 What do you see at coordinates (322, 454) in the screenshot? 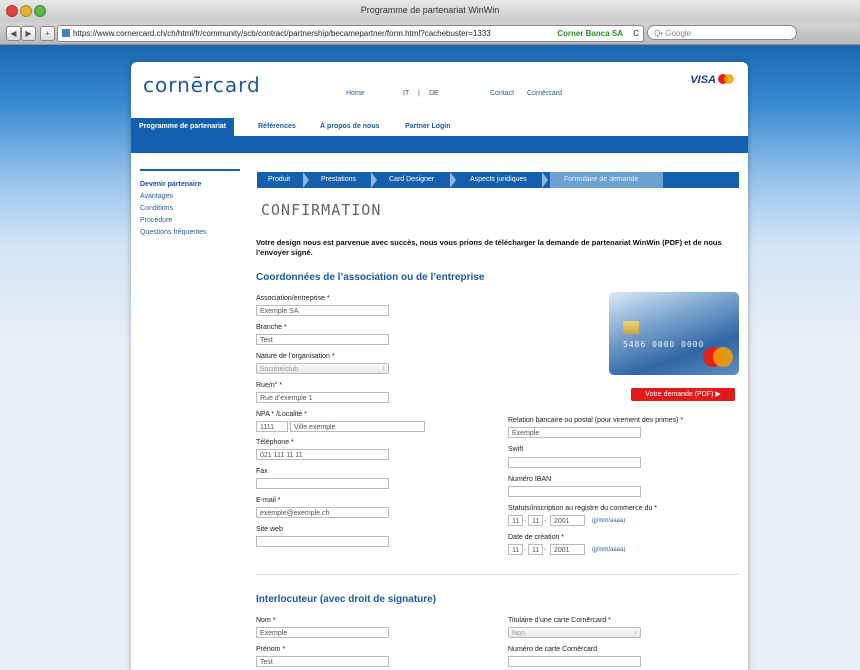
I see `telephone-input: 021 111 11 11` at bounding box center [322, 454].